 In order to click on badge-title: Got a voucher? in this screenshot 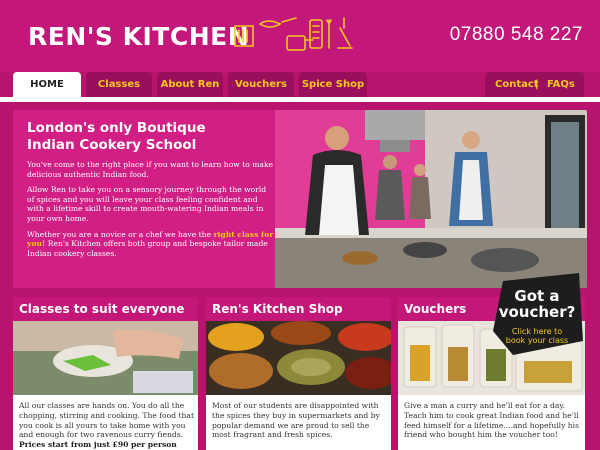, I will do `click(537, 304)`.